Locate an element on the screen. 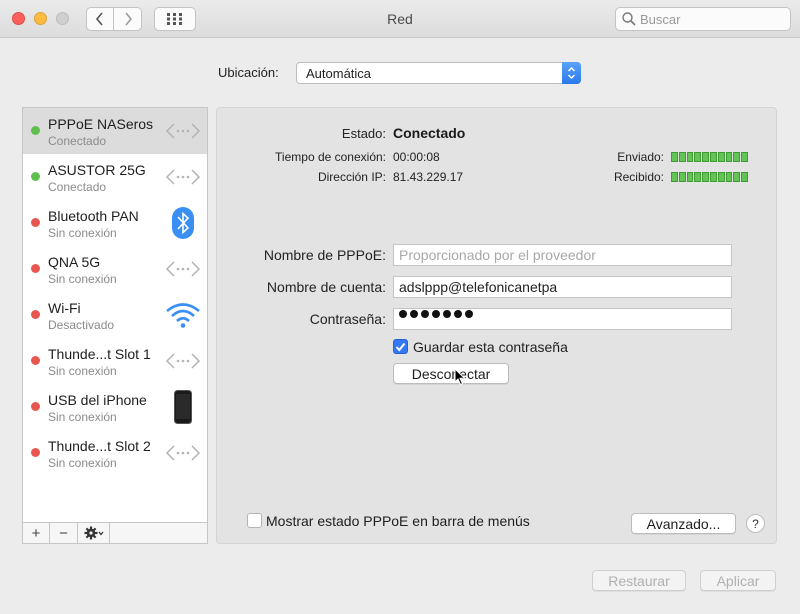 This screenshot has height=614, width=800. action-menu-button is located at coordinates (94, 533).